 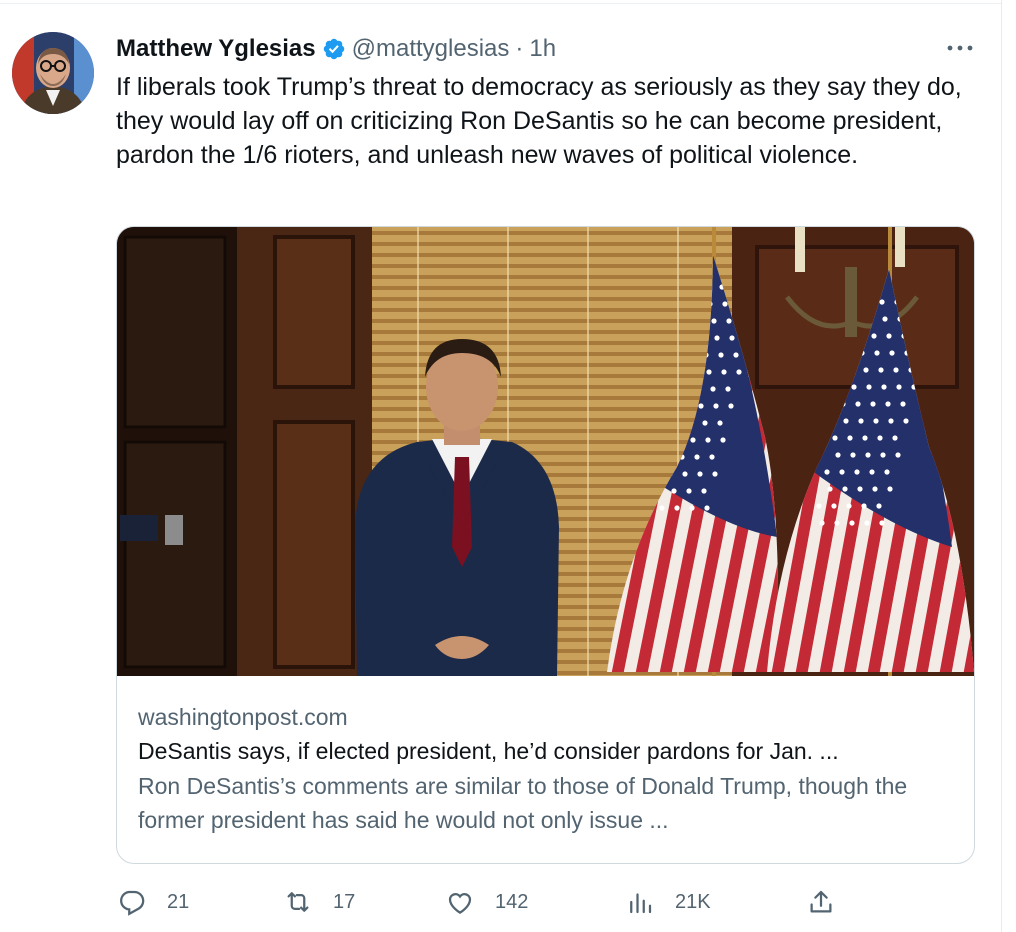 What do you see at coordinates (641, 903) in the screenshot?
I see `views-icon` at bounding box center [641, 903].